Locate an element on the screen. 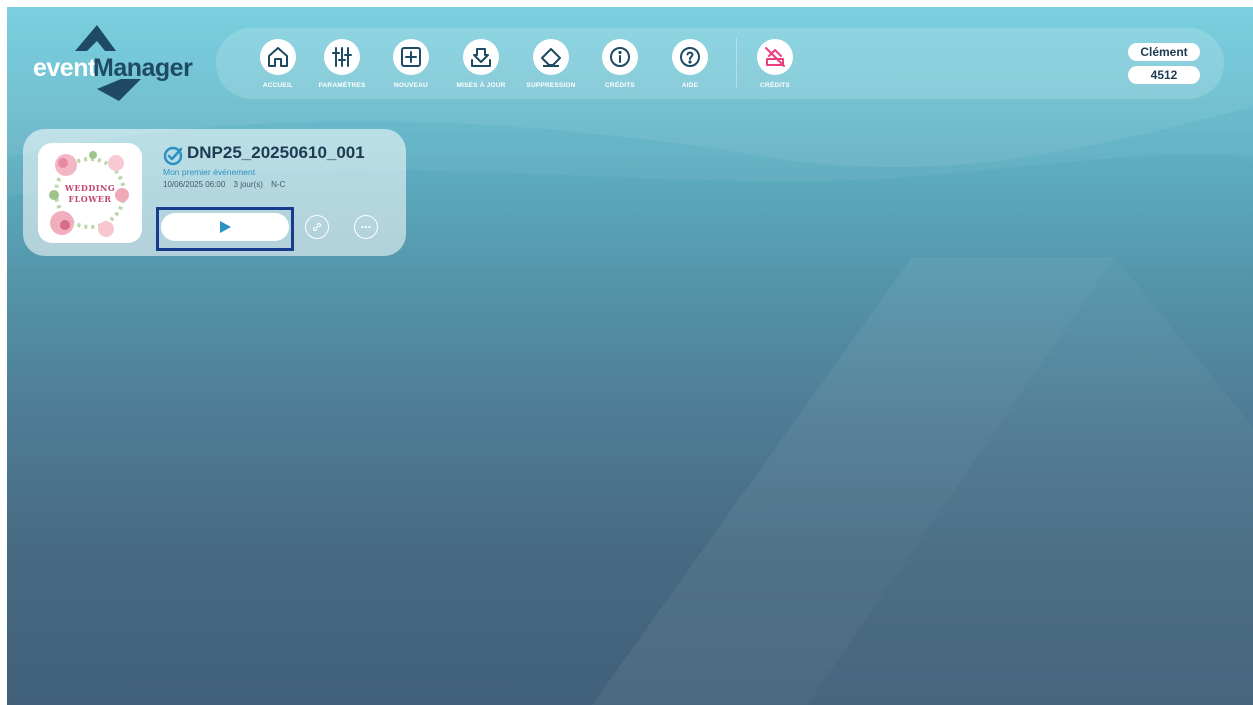  user-name-badge: Clément is located at coordinates (1164, 52).